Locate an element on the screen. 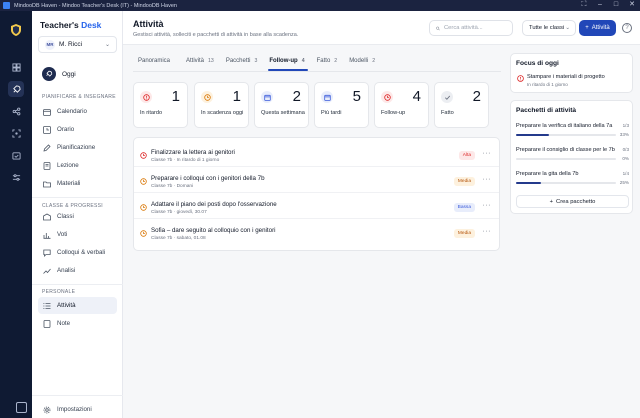 Image resolution: width=640 pixels, height=418 pixels. close-icon: ✕ is located at coordinates (632, 5).